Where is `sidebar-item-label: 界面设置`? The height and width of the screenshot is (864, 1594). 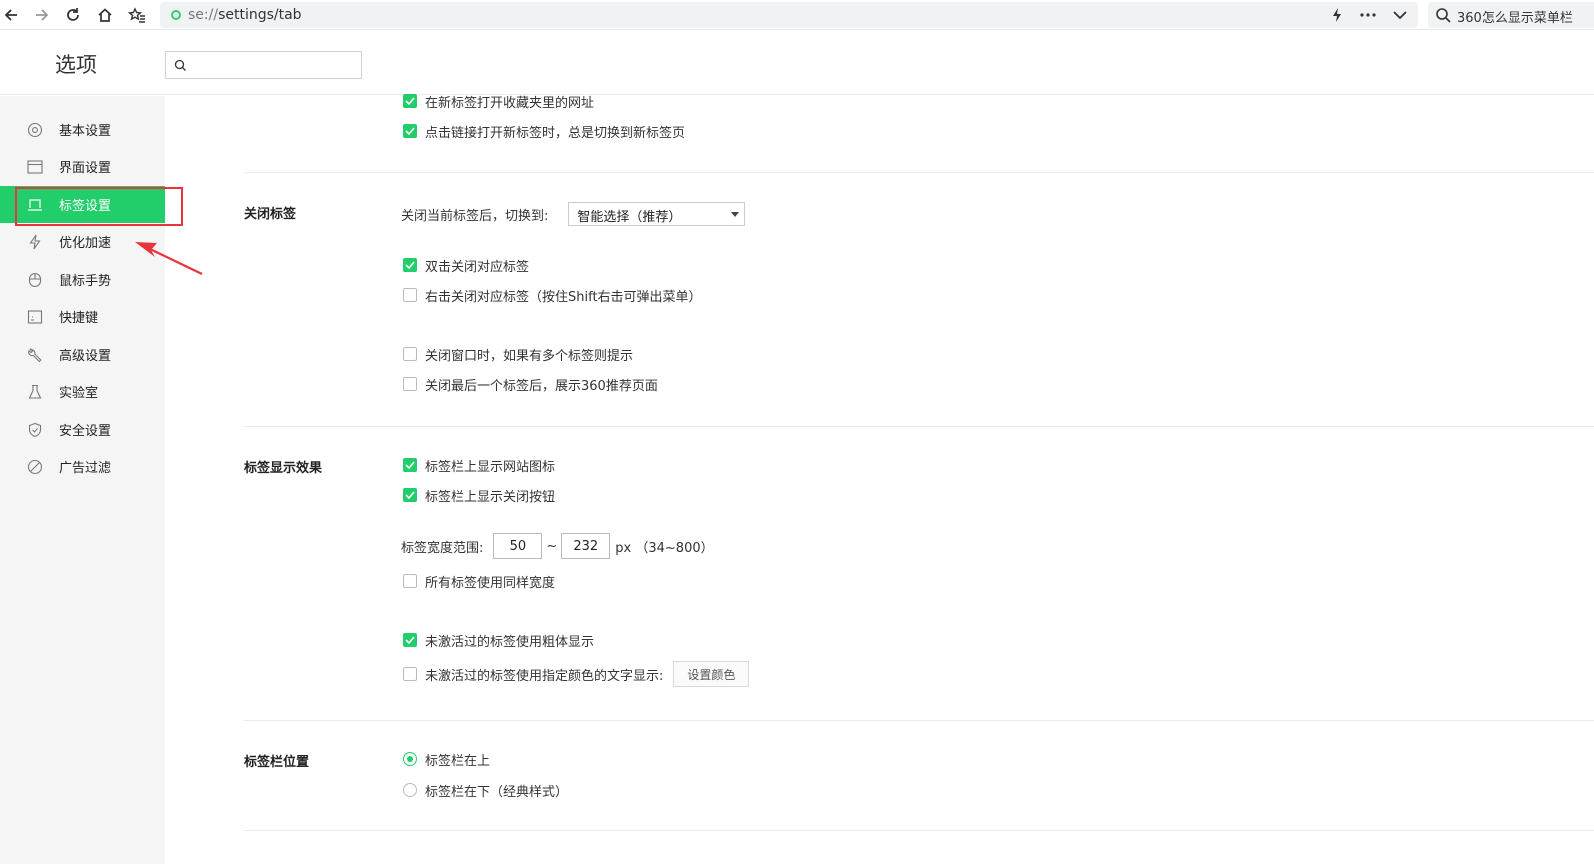
sidebar-item-label: 界面设置 is located at coordinates (85, 168).